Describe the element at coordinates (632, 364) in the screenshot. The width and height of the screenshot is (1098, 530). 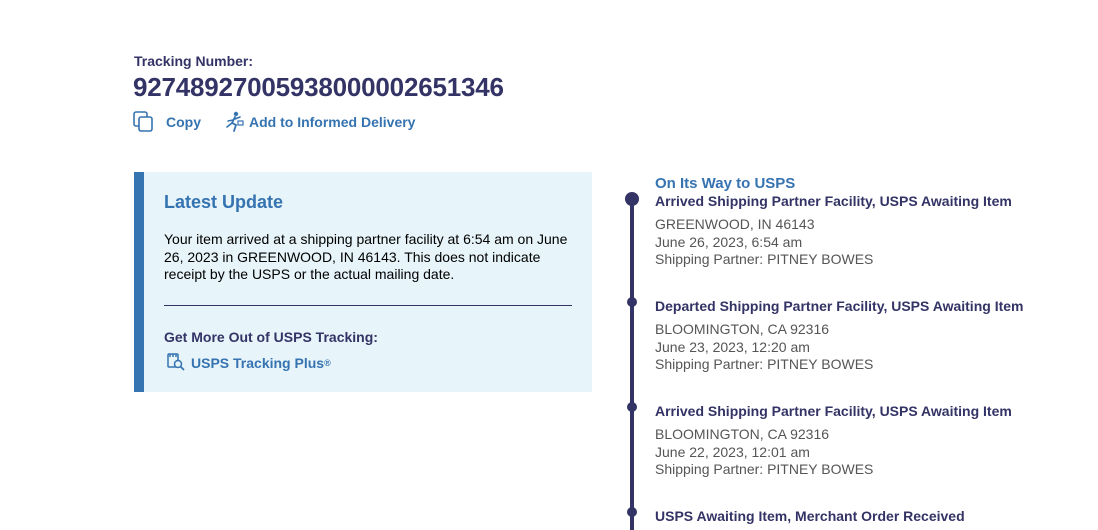
I see `timeline-line` at that location.